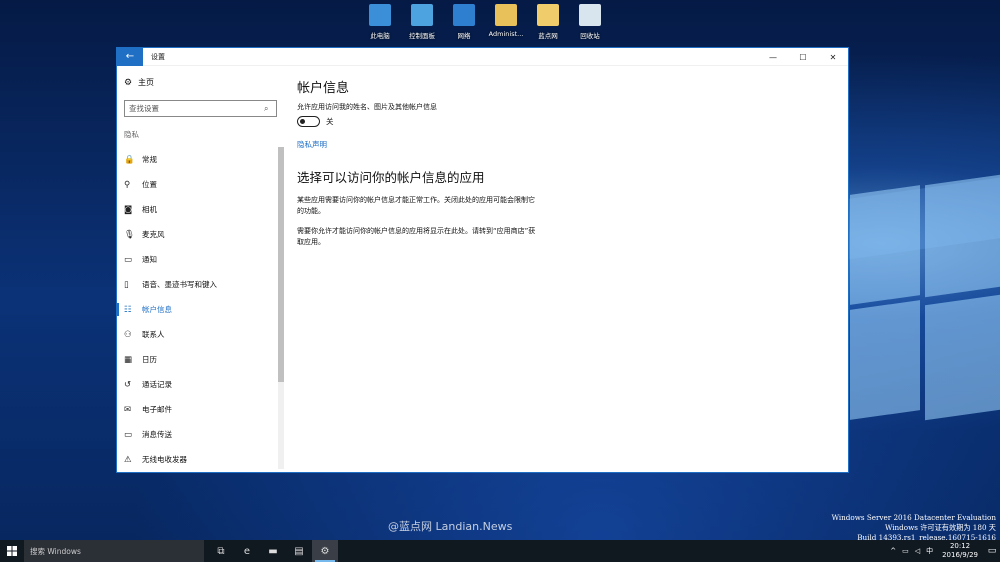 This screenshot has height=562, width=1000. I want to click on taskbar-search-input: 搜索 Windows, so click(114, 551).